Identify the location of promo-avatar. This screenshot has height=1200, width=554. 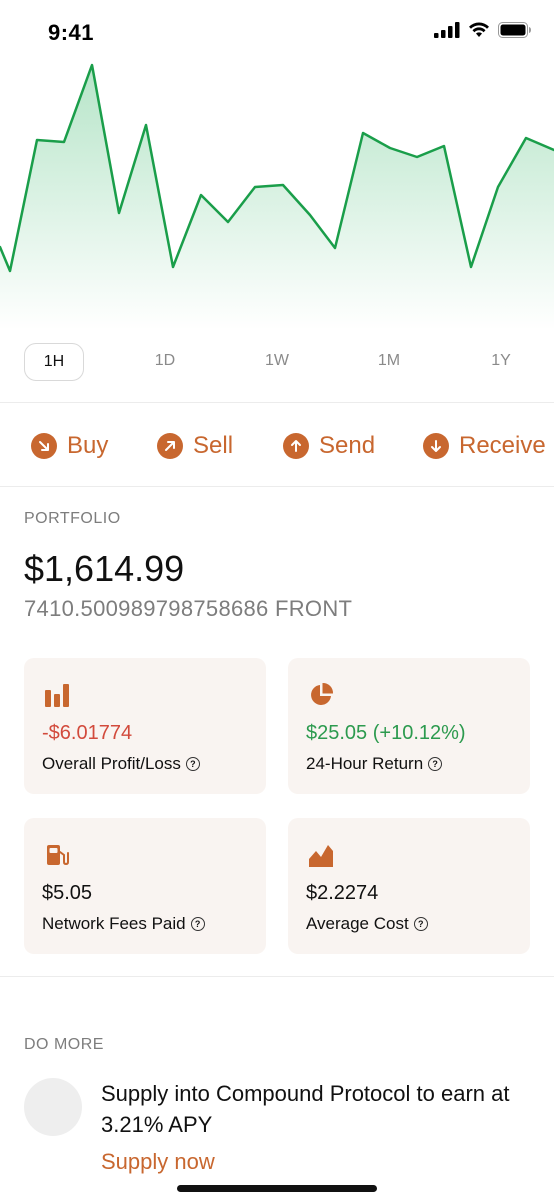
(53, 1107).